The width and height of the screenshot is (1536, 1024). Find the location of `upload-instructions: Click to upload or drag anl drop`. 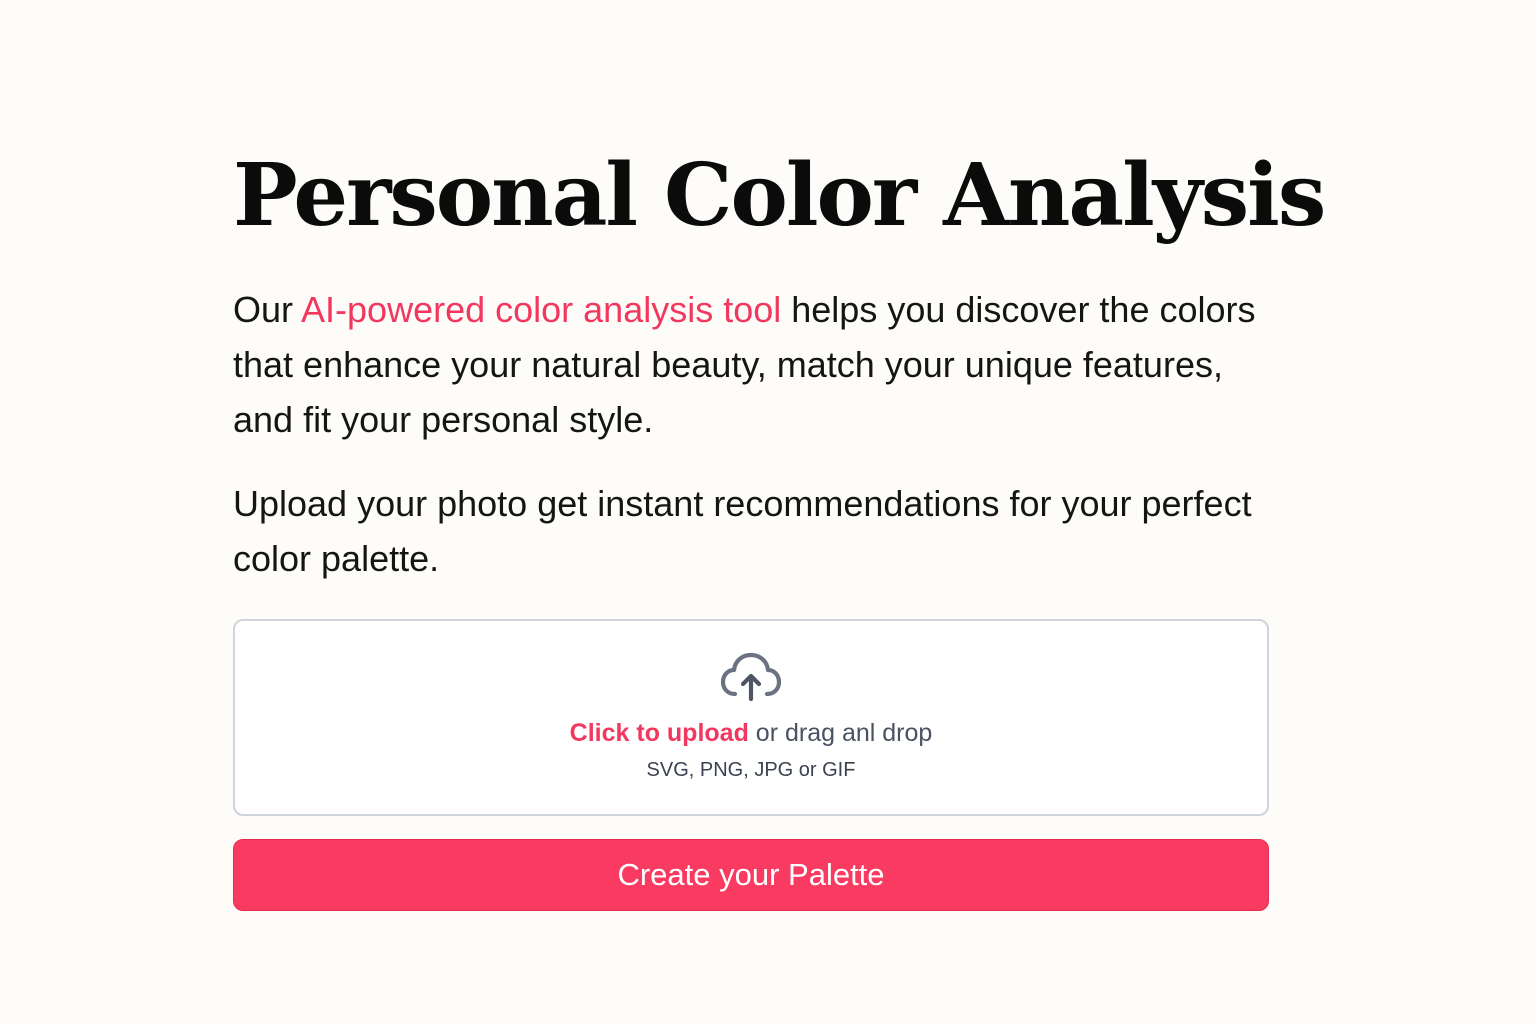

upload-instructions: Click to upload or drag anl drop is located at coordinates (751, 733).